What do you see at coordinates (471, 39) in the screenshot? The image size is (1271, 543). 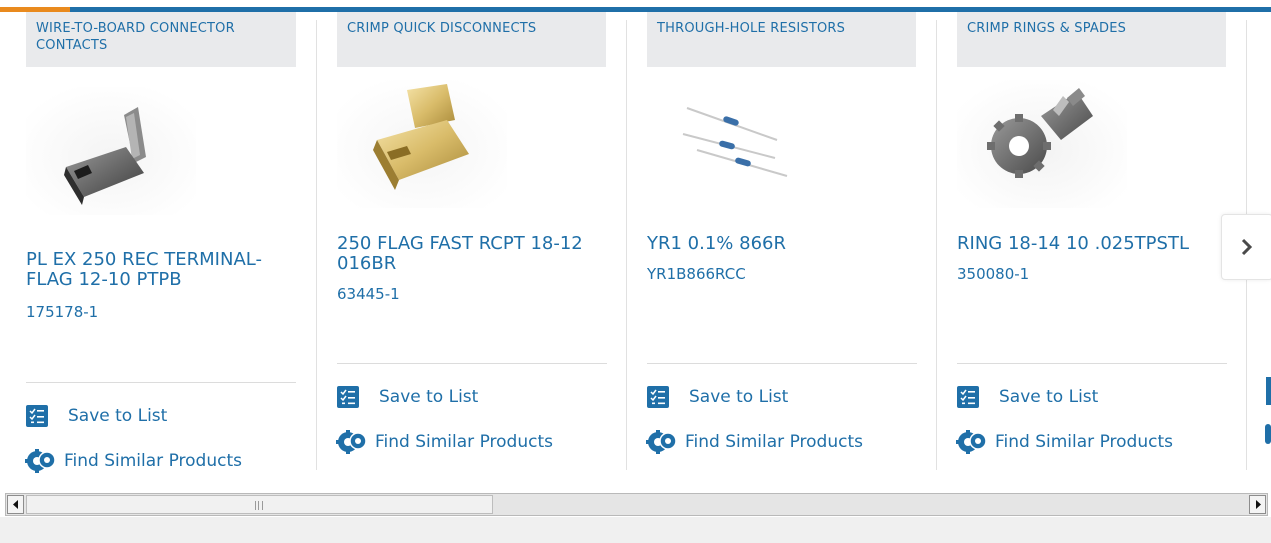 I see `product-category: CRIMP QUICK DISCONNECTS` at bounding box center [471, 39].